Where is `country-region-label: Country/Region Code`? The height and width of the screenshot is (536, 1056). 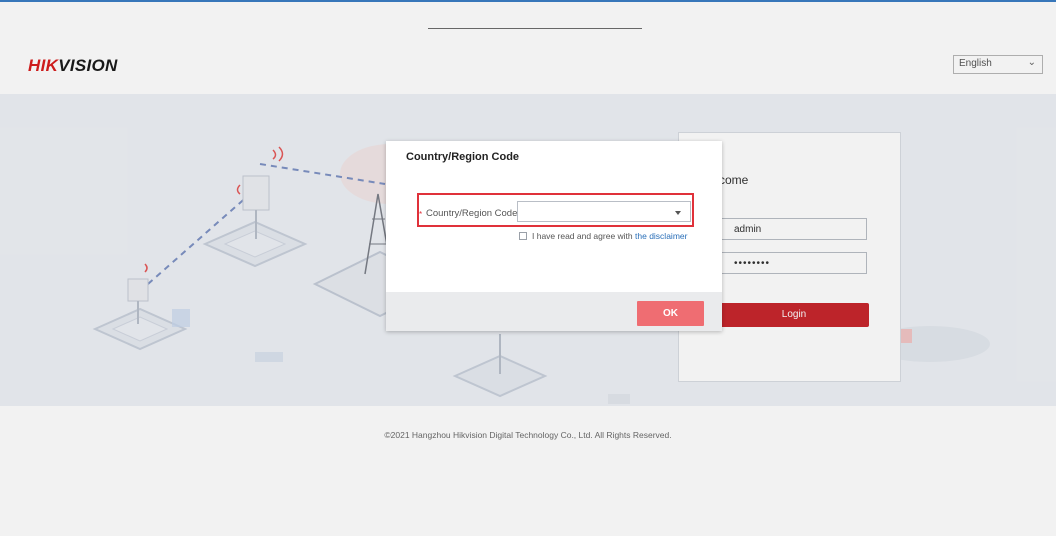
country-region-label: Country/Region Code is located at coordinates (472, 213).